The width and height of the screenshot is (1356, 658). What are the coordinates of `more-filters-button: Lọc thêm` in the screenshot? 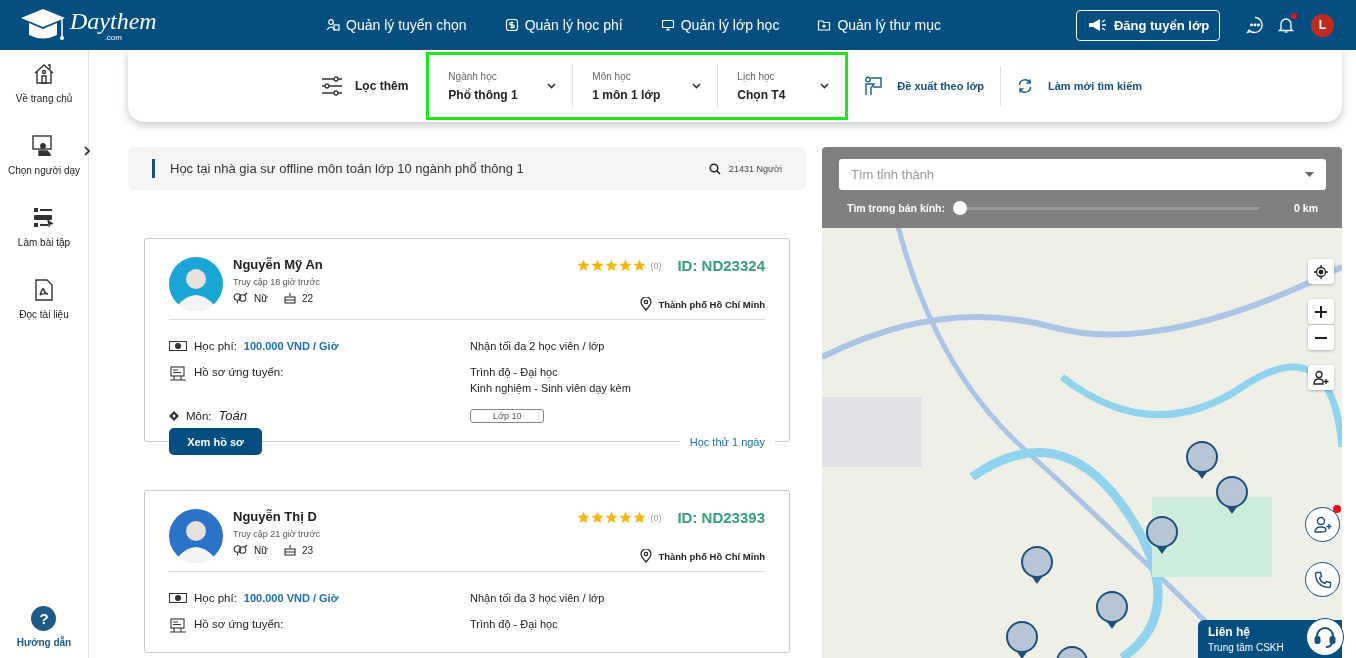 It's located at (365, 86).